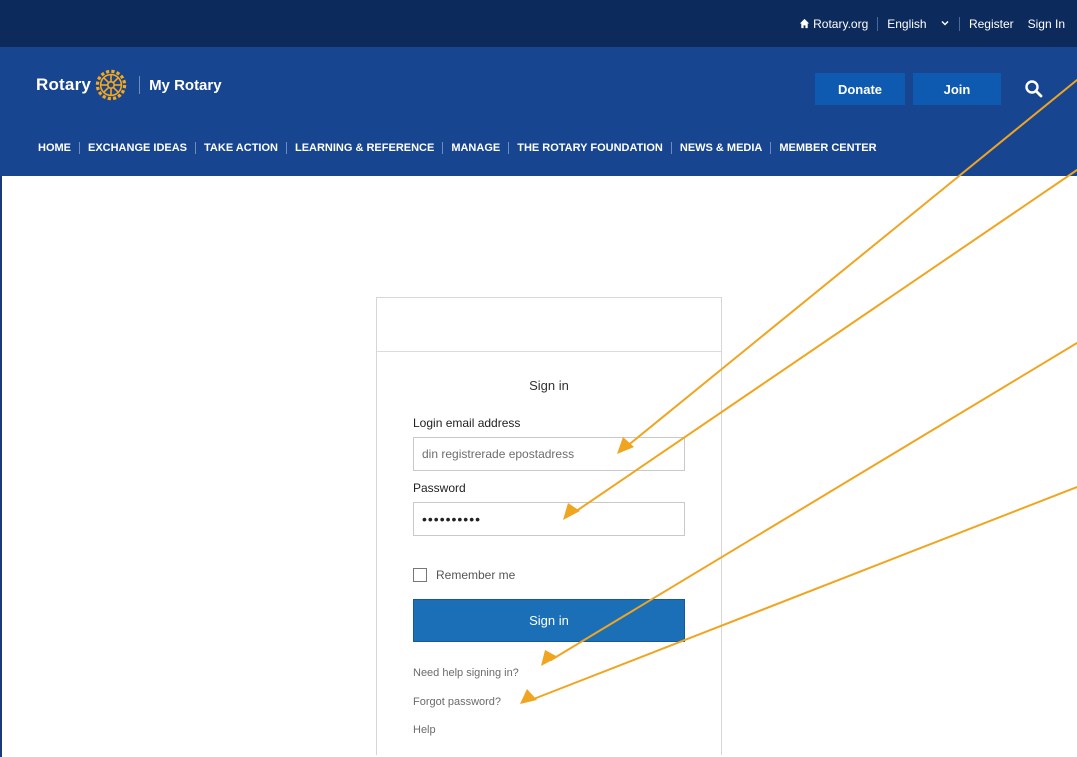 This screenshot has width=1077, height=757. I want to click on remember-me-label: Remember me, so click(476, 575).